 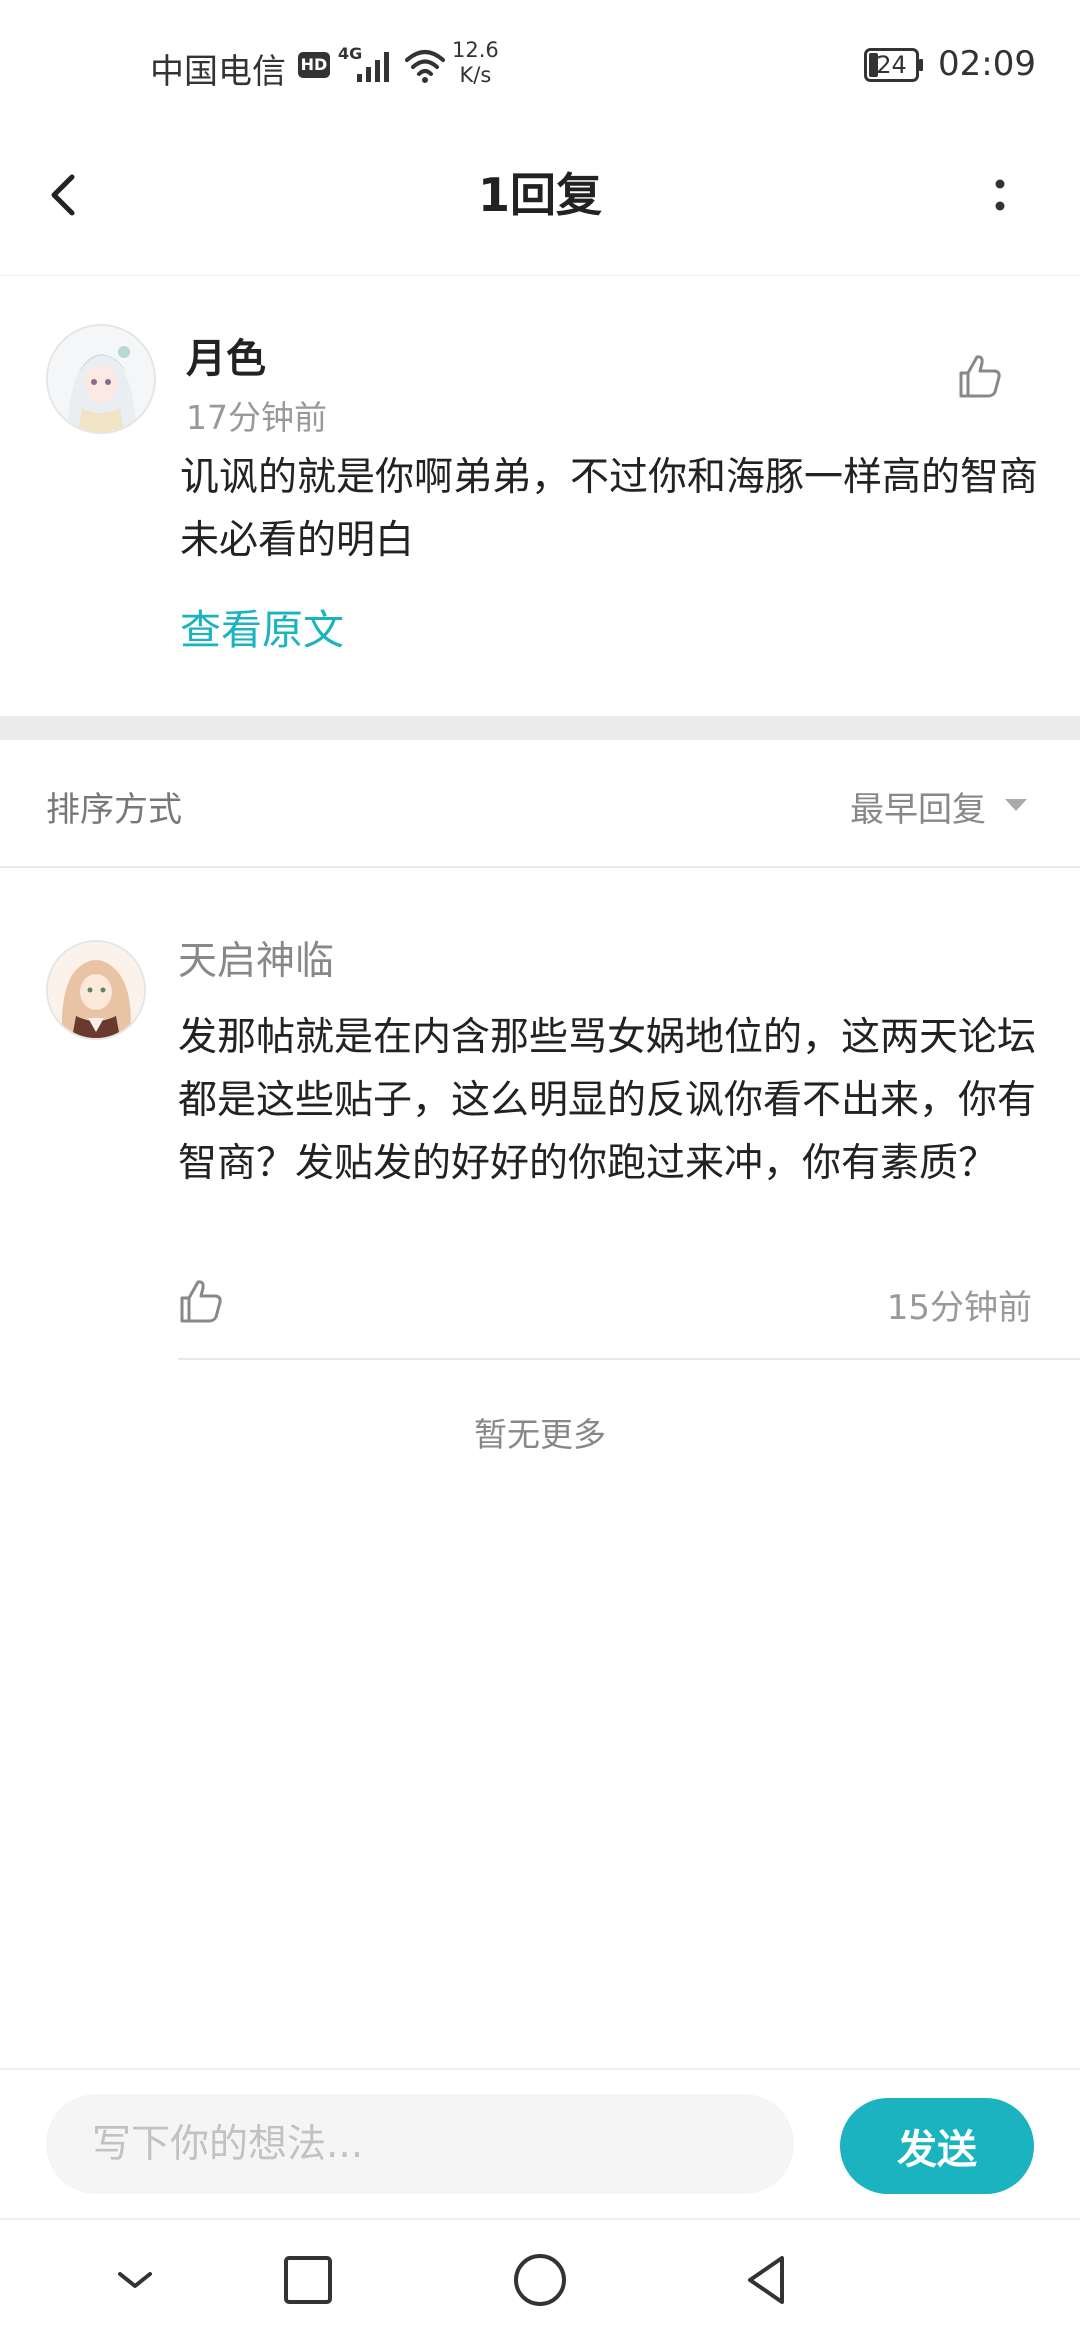 I want to click on system-nav-bar, so click(x=540, y=2279).